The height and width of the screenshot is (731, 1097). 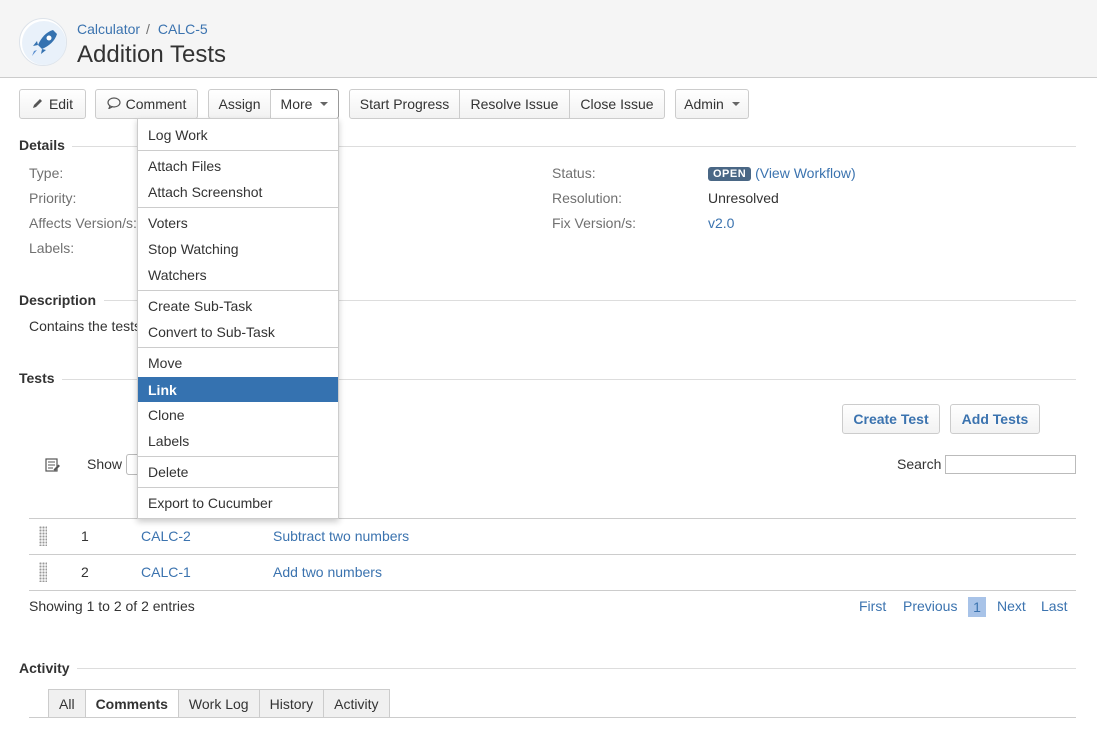 I want to click on breadcrumb-project-link: Calculator, so click(x=108, y=29).